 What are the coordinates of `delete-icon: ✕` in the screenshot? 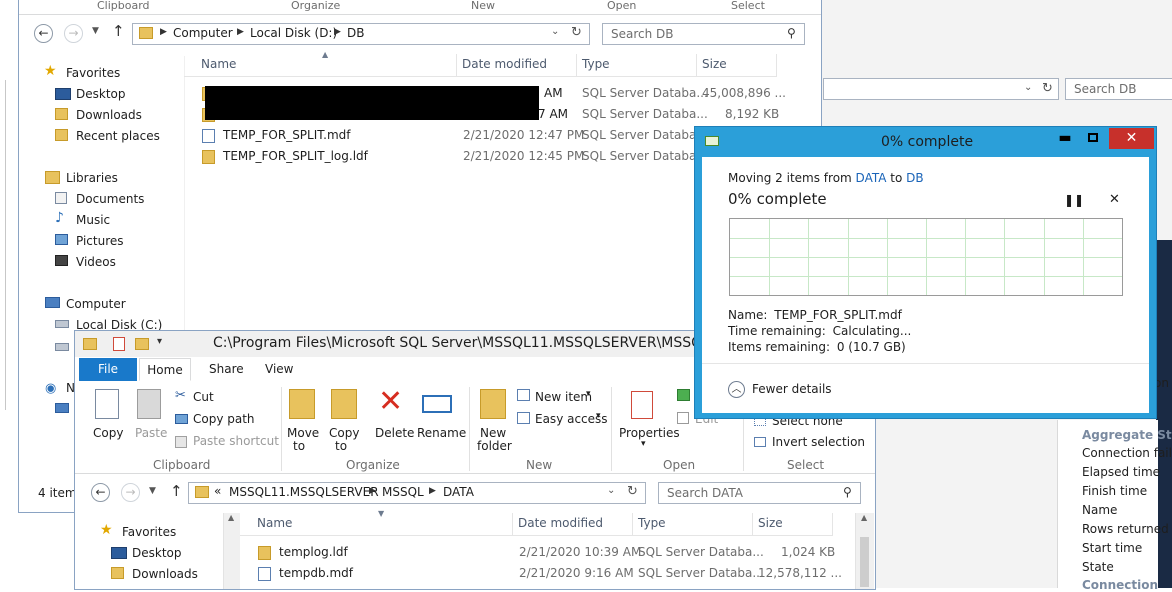 It's located at (390, 402).